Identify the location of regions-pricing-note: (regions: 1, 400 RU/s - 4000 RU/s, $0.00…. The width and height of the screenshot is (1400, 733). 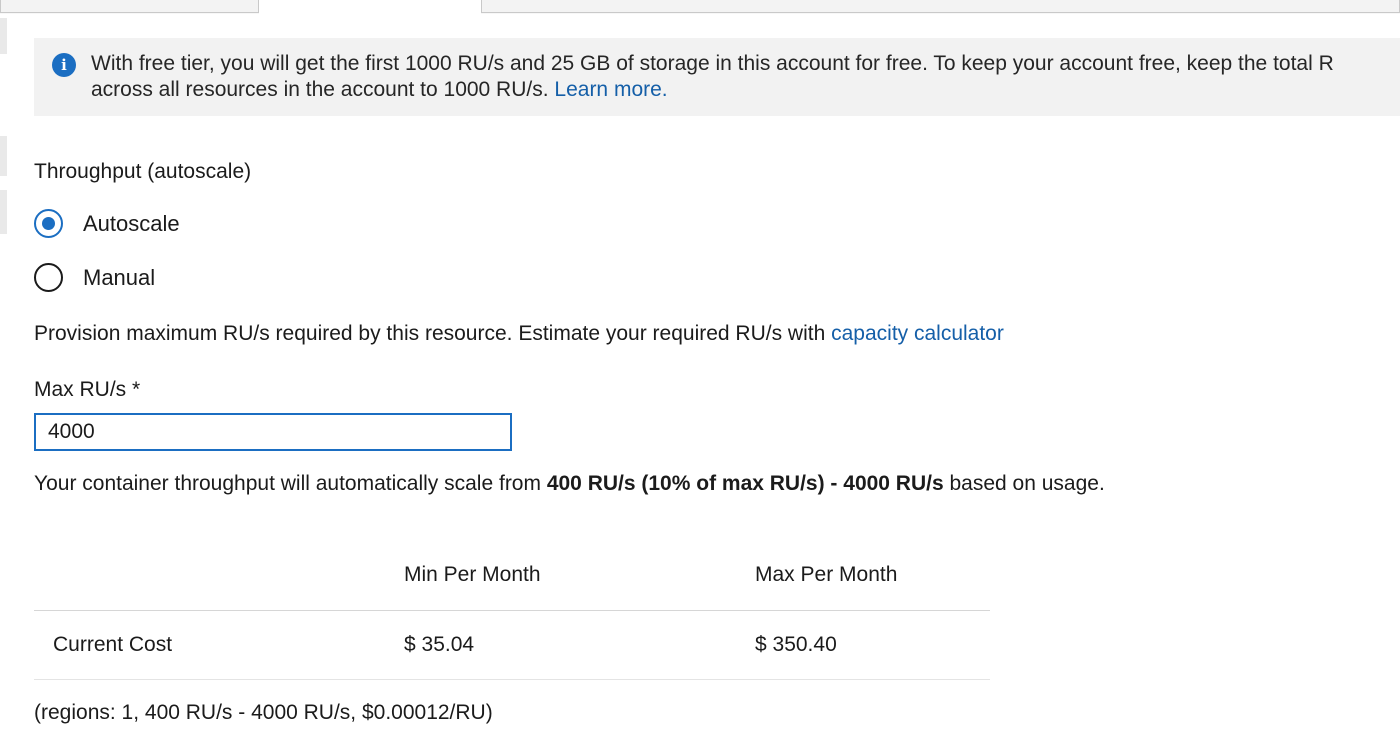
(263, 712).